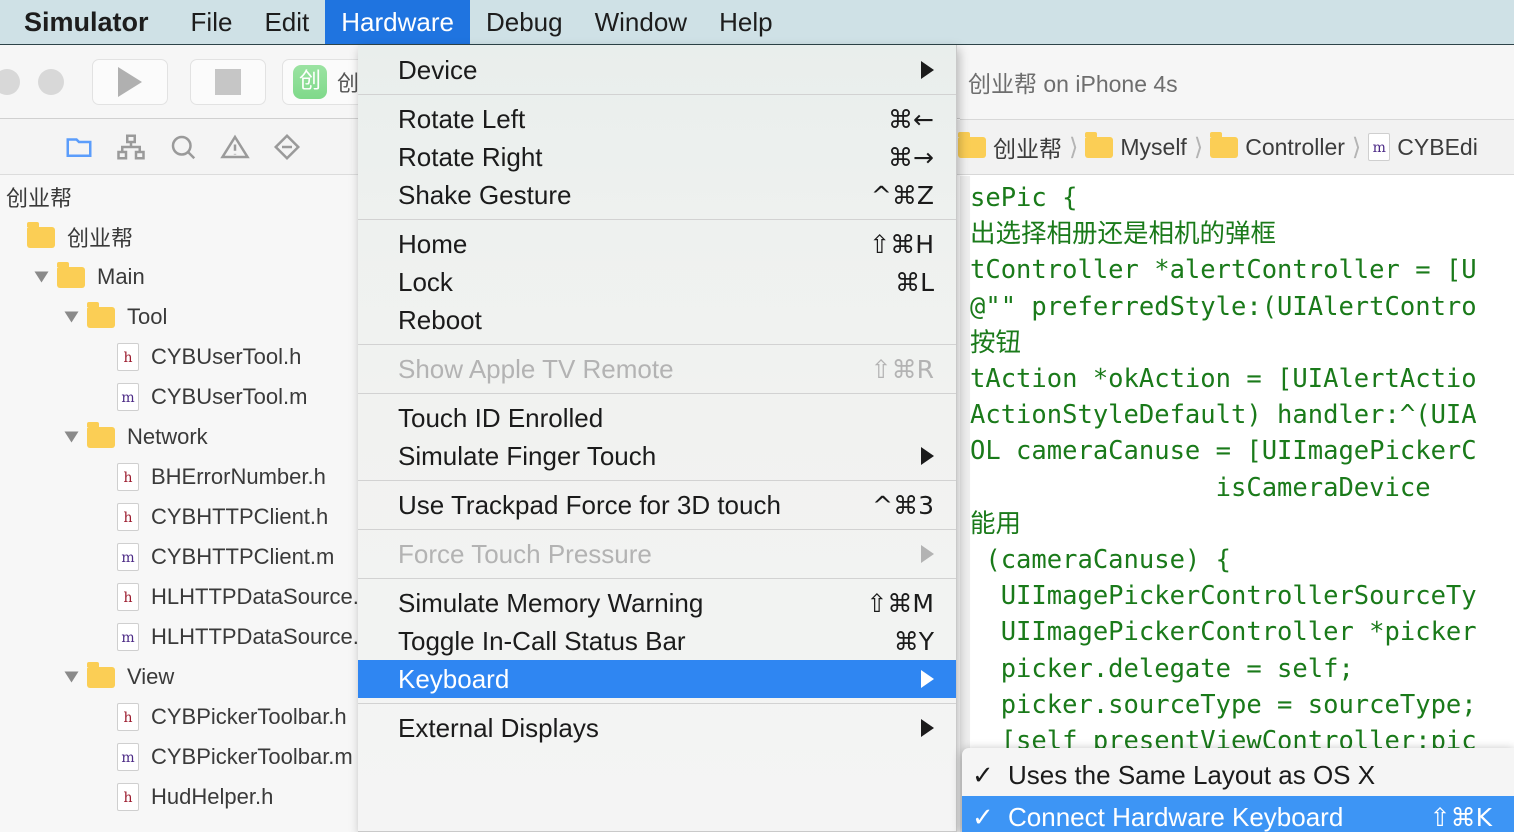 This screenshot has height=832, width=1514. I want to click on menu-item-shortcut: ^⌘Z, so click(902, 195).